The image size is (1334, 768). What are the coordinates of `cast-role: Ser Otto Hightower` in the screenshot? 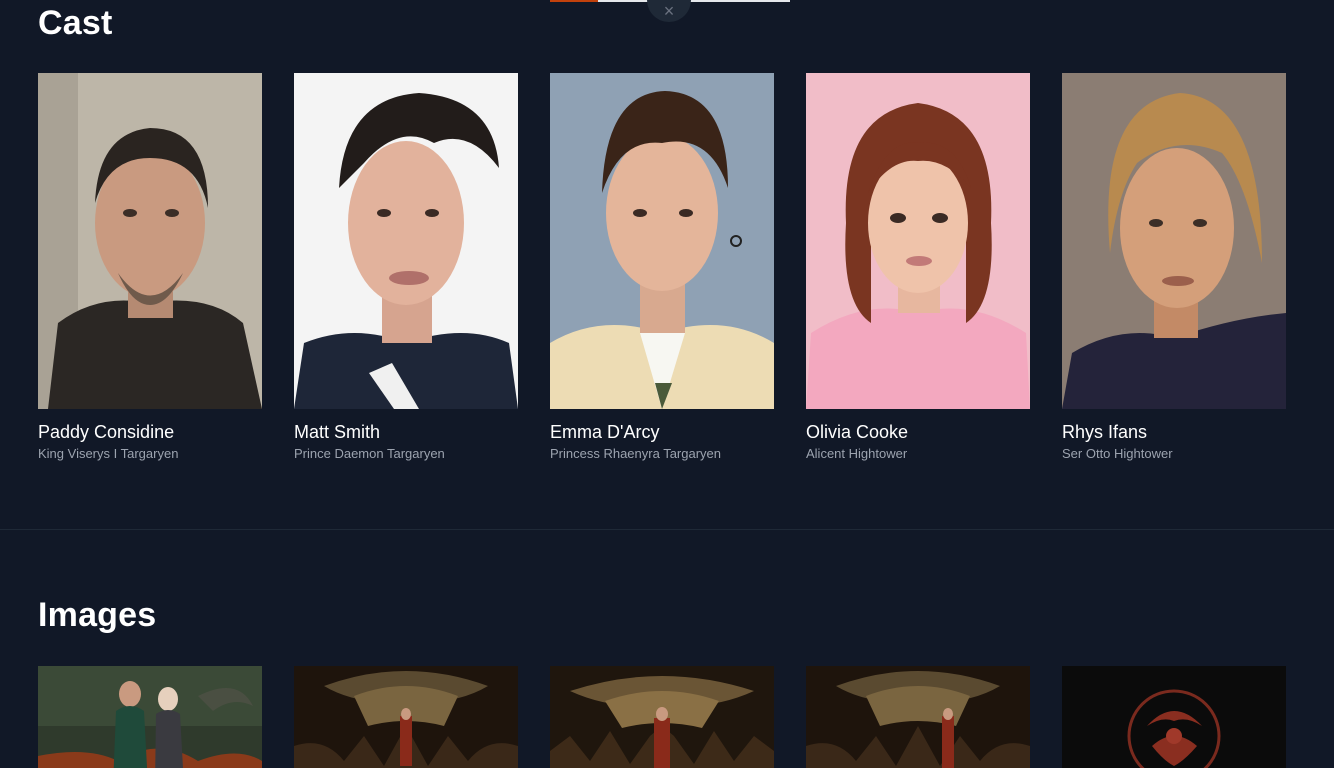 It's located at (1117, 453).